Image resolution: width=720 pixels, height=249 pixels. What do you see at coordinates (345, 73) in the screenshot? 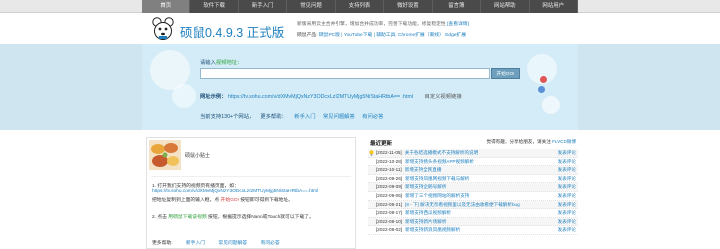
I see `video-url-input` at bounding box center [345, 73].